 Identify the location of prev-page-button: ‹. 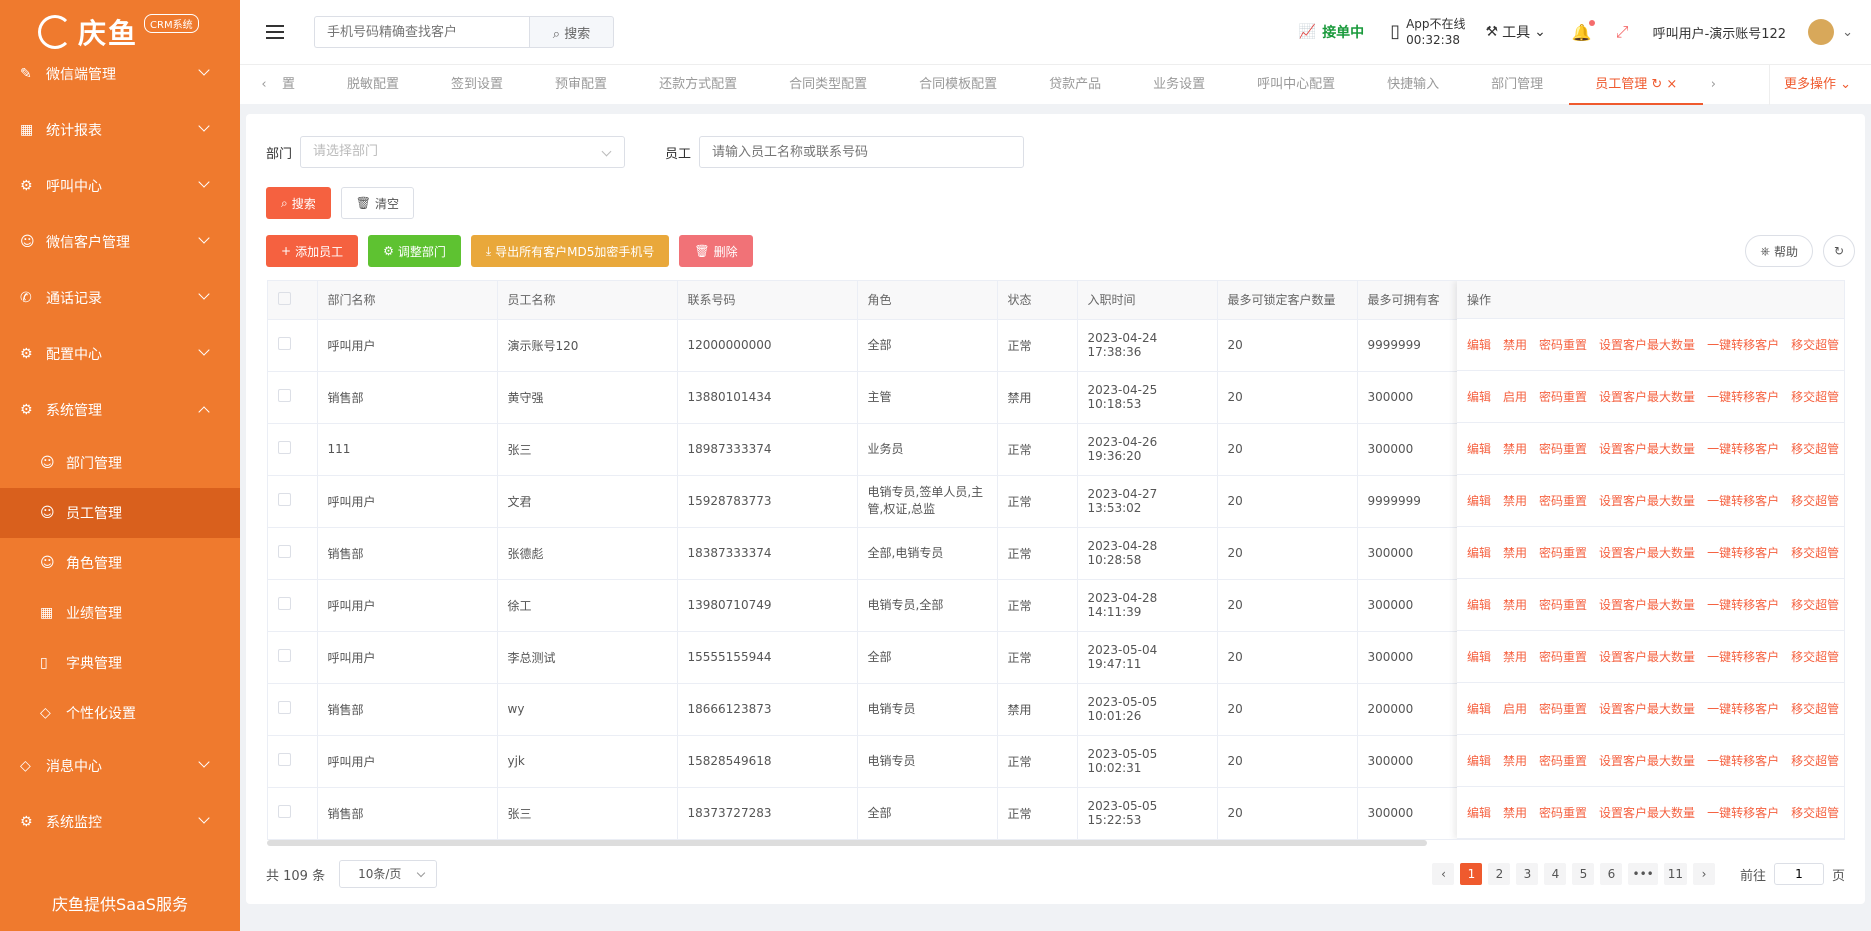
(1443, 874).